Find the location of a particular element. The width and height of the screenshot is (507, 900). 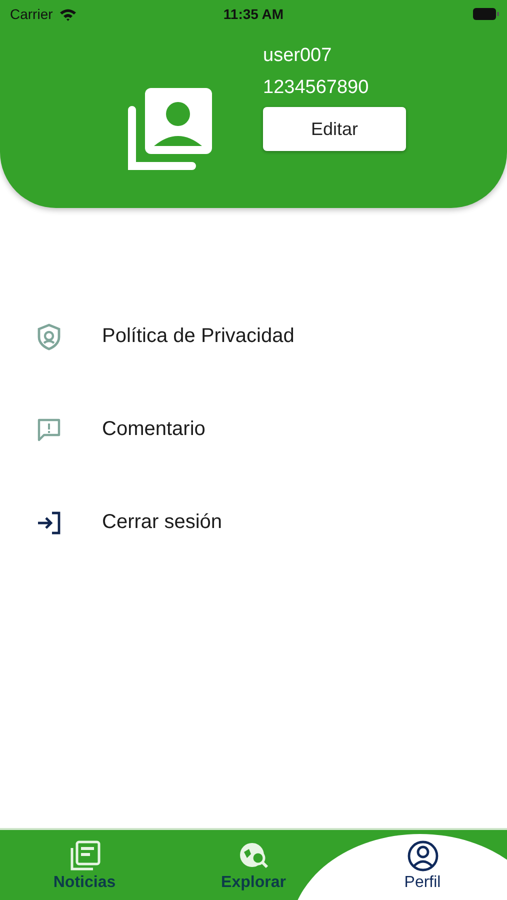

username: user007 is located at coordinates (298, 56).